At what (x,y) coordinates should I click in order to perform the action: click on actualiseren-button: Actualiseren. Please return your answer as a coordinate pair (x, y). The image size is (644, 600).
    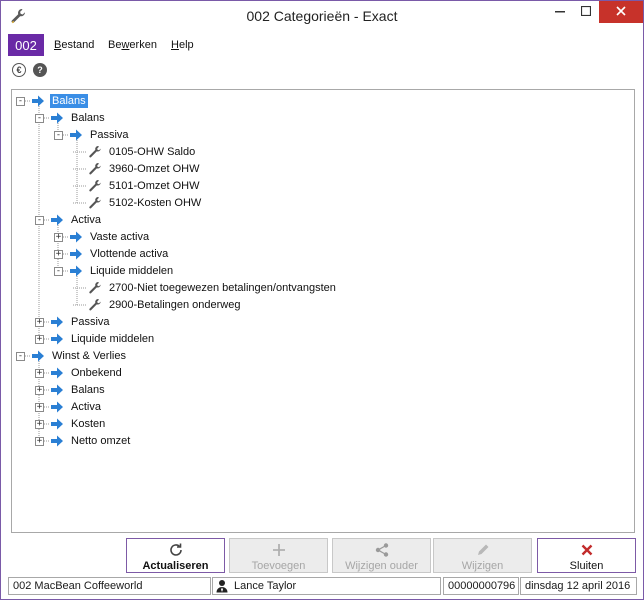
    Looking at the image, I should click on (175, 555).